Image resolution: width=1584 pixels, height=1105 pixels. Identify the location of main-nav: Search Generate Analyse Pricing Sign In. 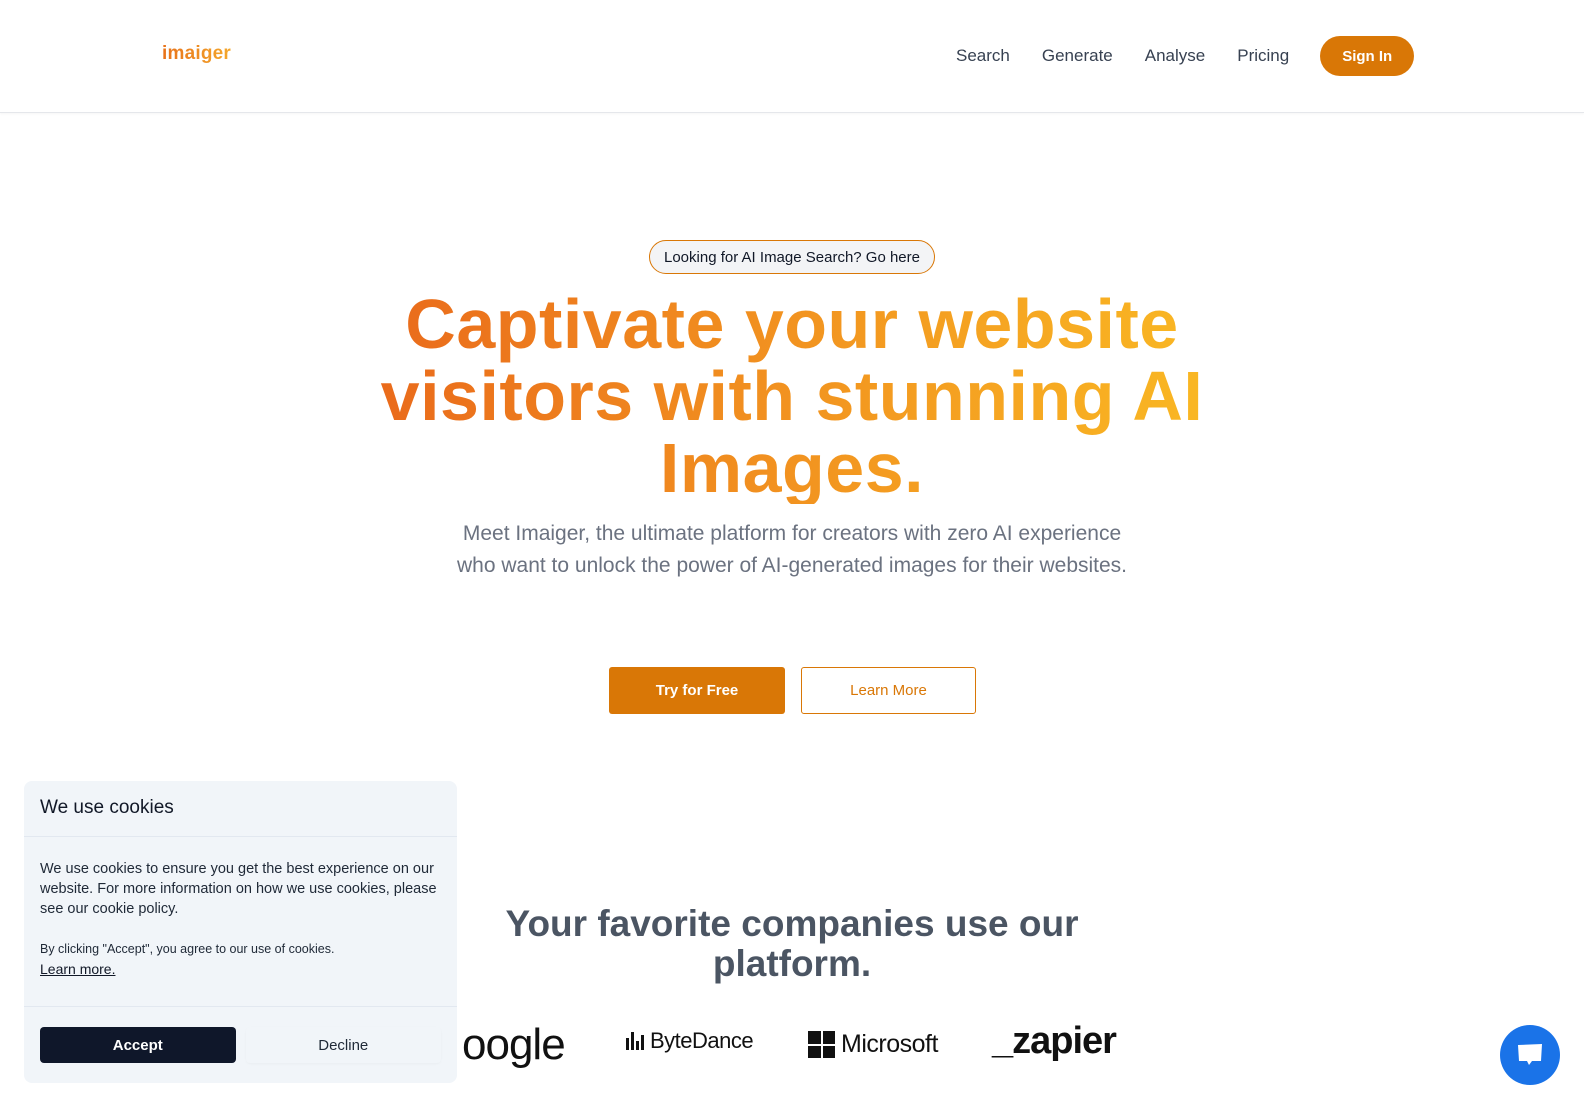
(1185, 56).